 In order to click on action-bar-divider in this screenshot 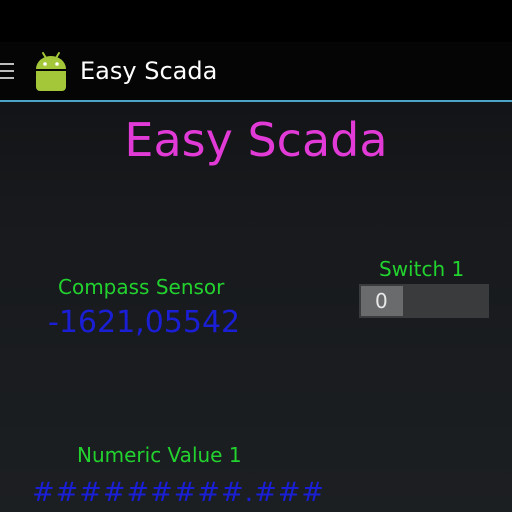, I will do `click(256, 101)`.